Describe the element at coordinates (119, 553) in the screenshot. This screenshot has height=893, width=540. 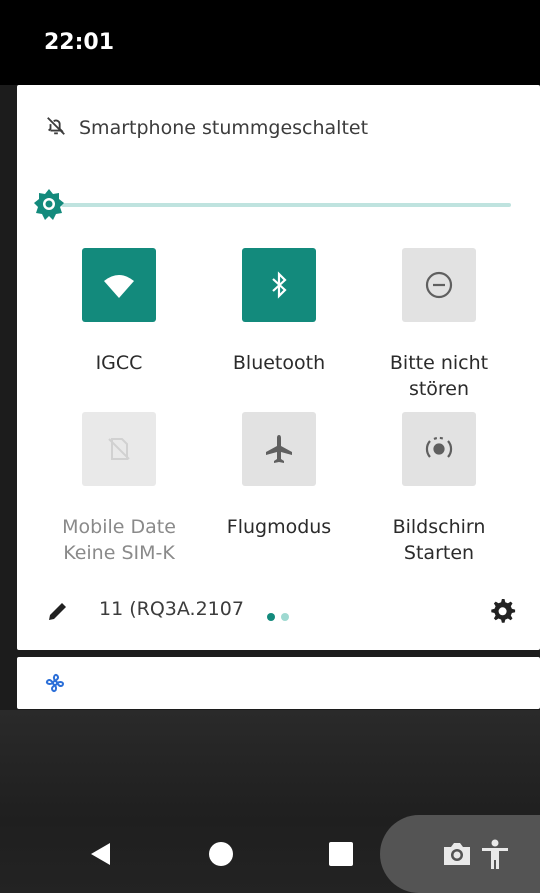
I see `tile-label-line2: Keine SIM-K` at that location.